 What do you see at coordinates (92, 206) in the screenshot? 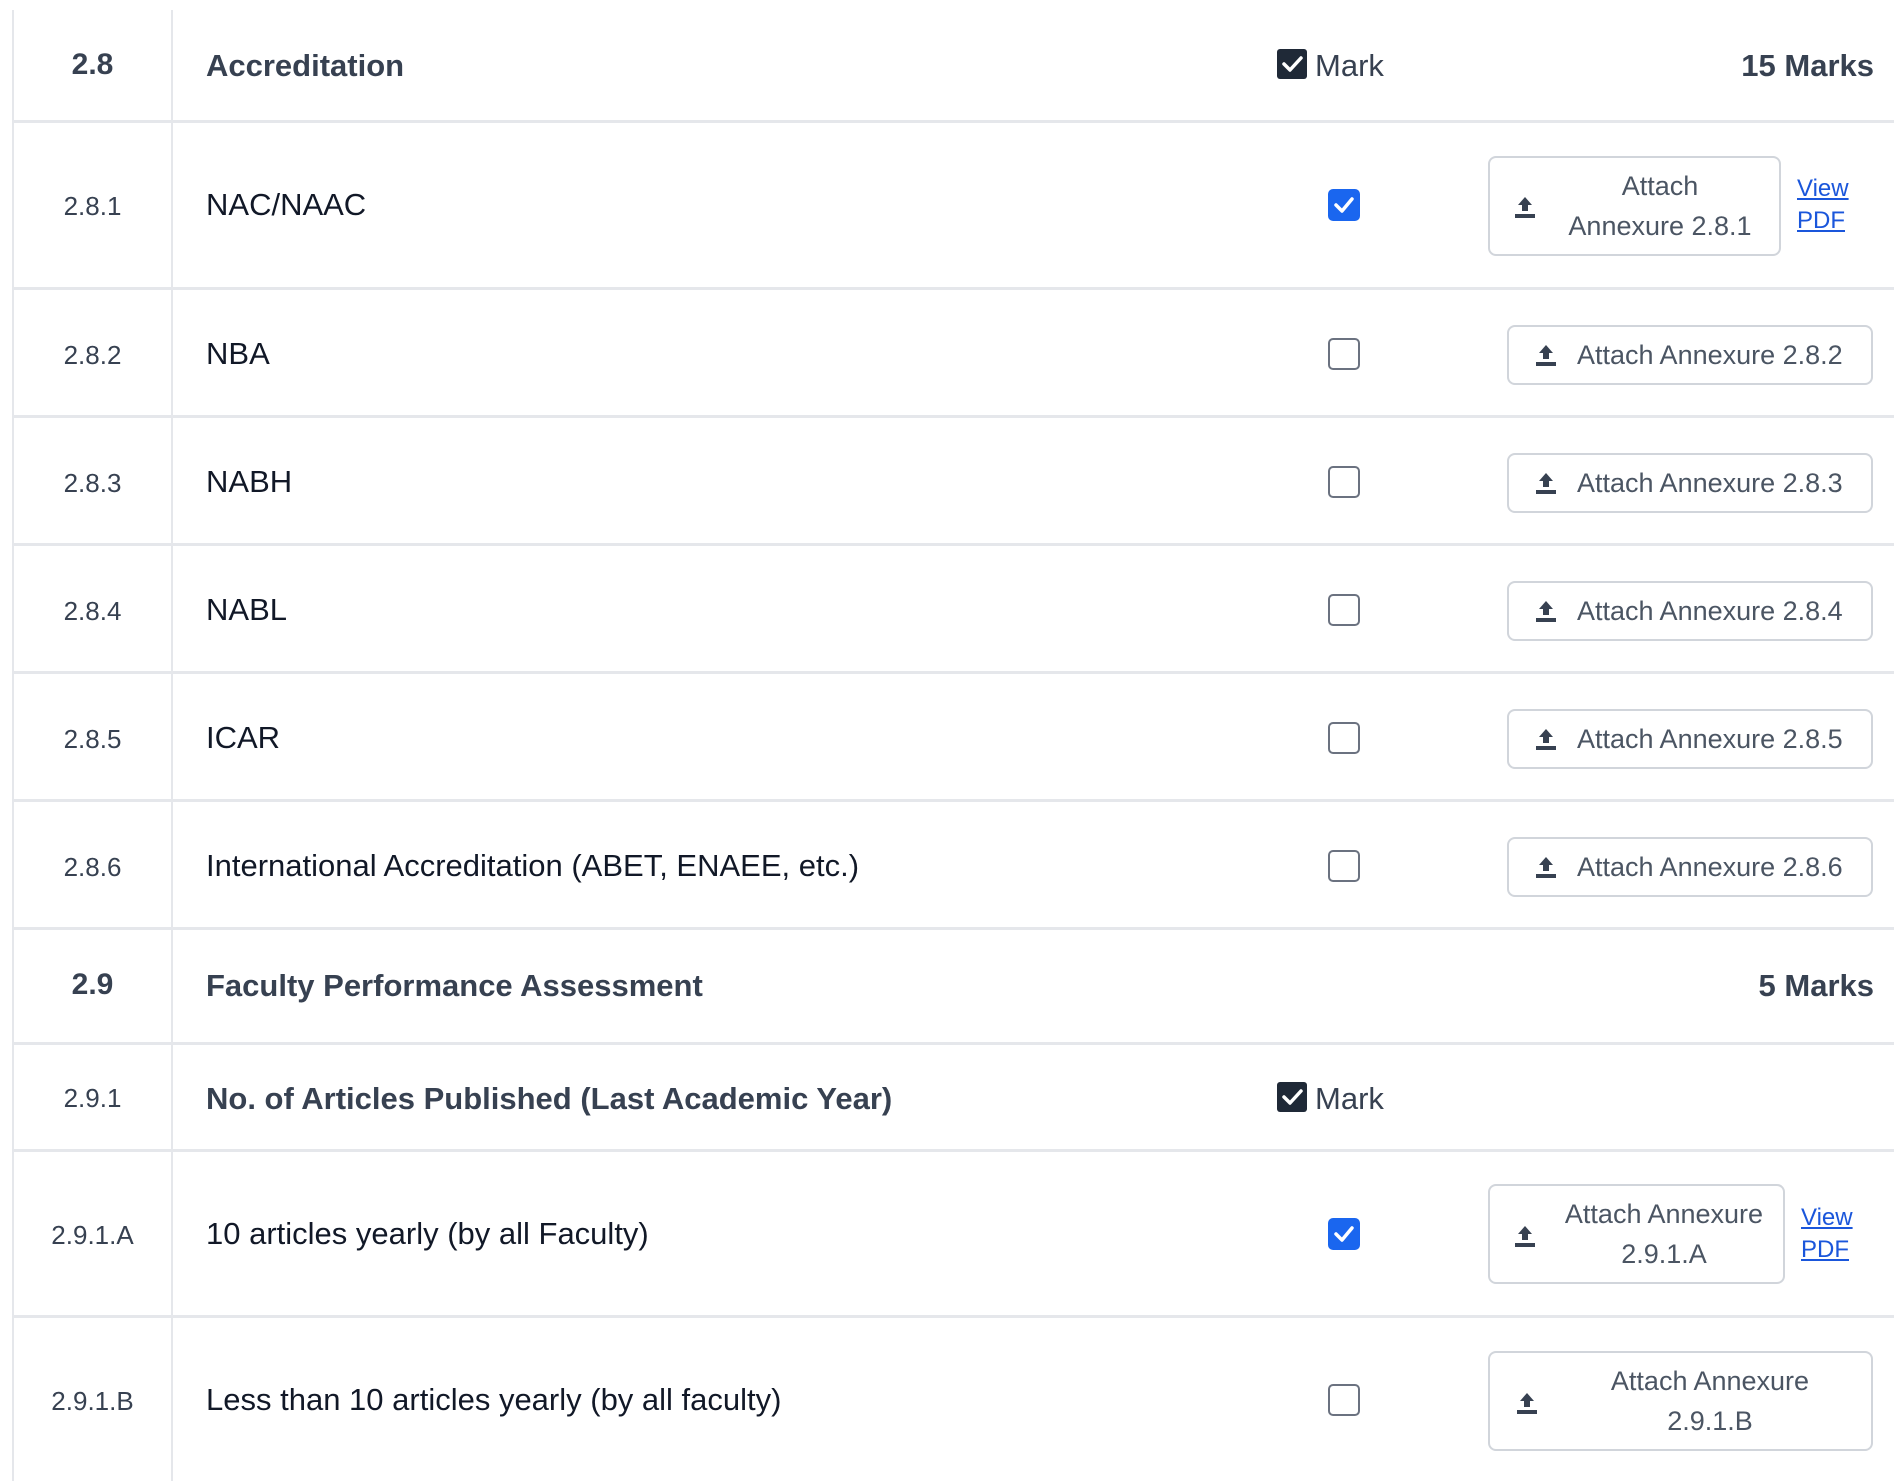
I see `row-number: 2.8.1` at bounding box center [92, 206].